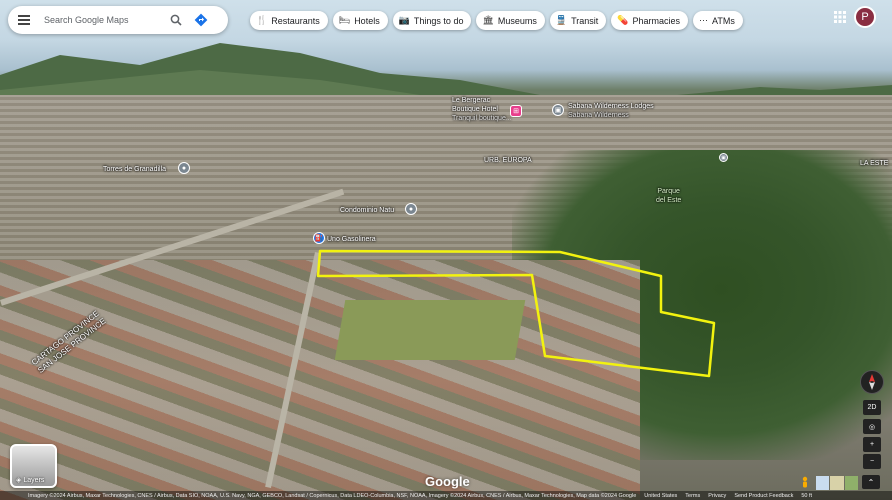  Describe the element at coordinates (508, 160) in the screenshot. I see `urb-europa-label: URB. EUROPA` at that location.